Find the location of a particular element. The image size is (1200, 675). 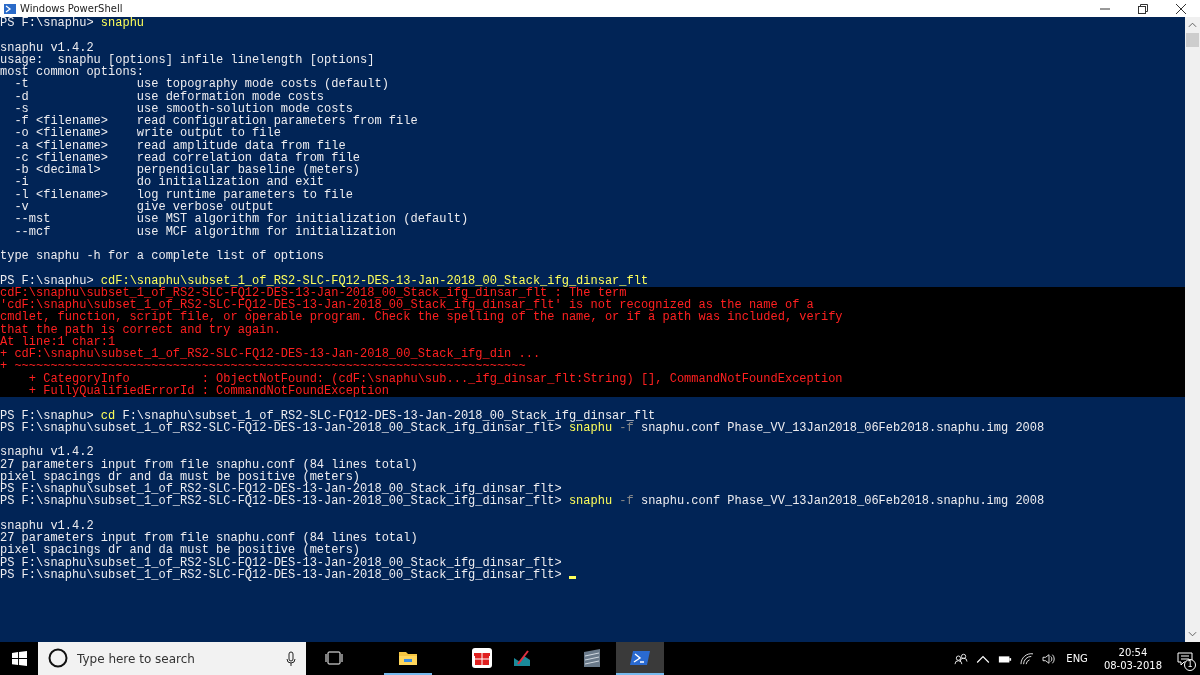

output-line: -s use smooth-solution mode costs is located at coordinates (183, 108).